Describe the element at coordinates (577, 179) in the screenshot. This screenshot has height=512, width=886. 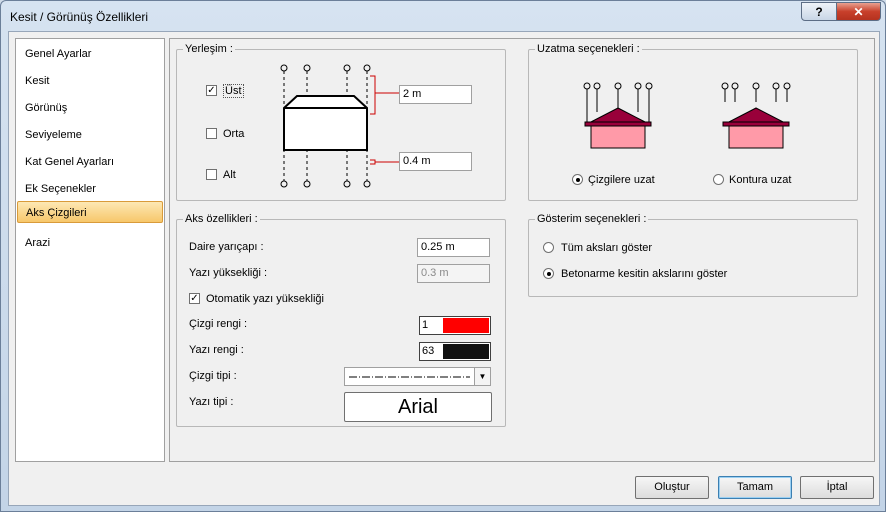
I see `extend-to-lines-radio` at that location.